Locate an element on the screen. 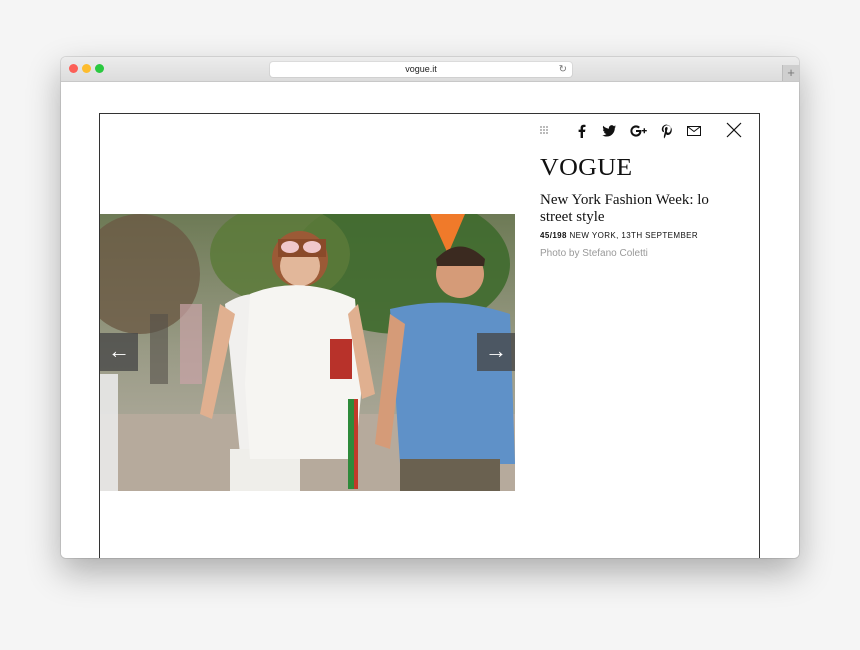 The height and width of the screenshot is (650, 860). photo-counter: 45/198 is located at coordinates (553, 235).